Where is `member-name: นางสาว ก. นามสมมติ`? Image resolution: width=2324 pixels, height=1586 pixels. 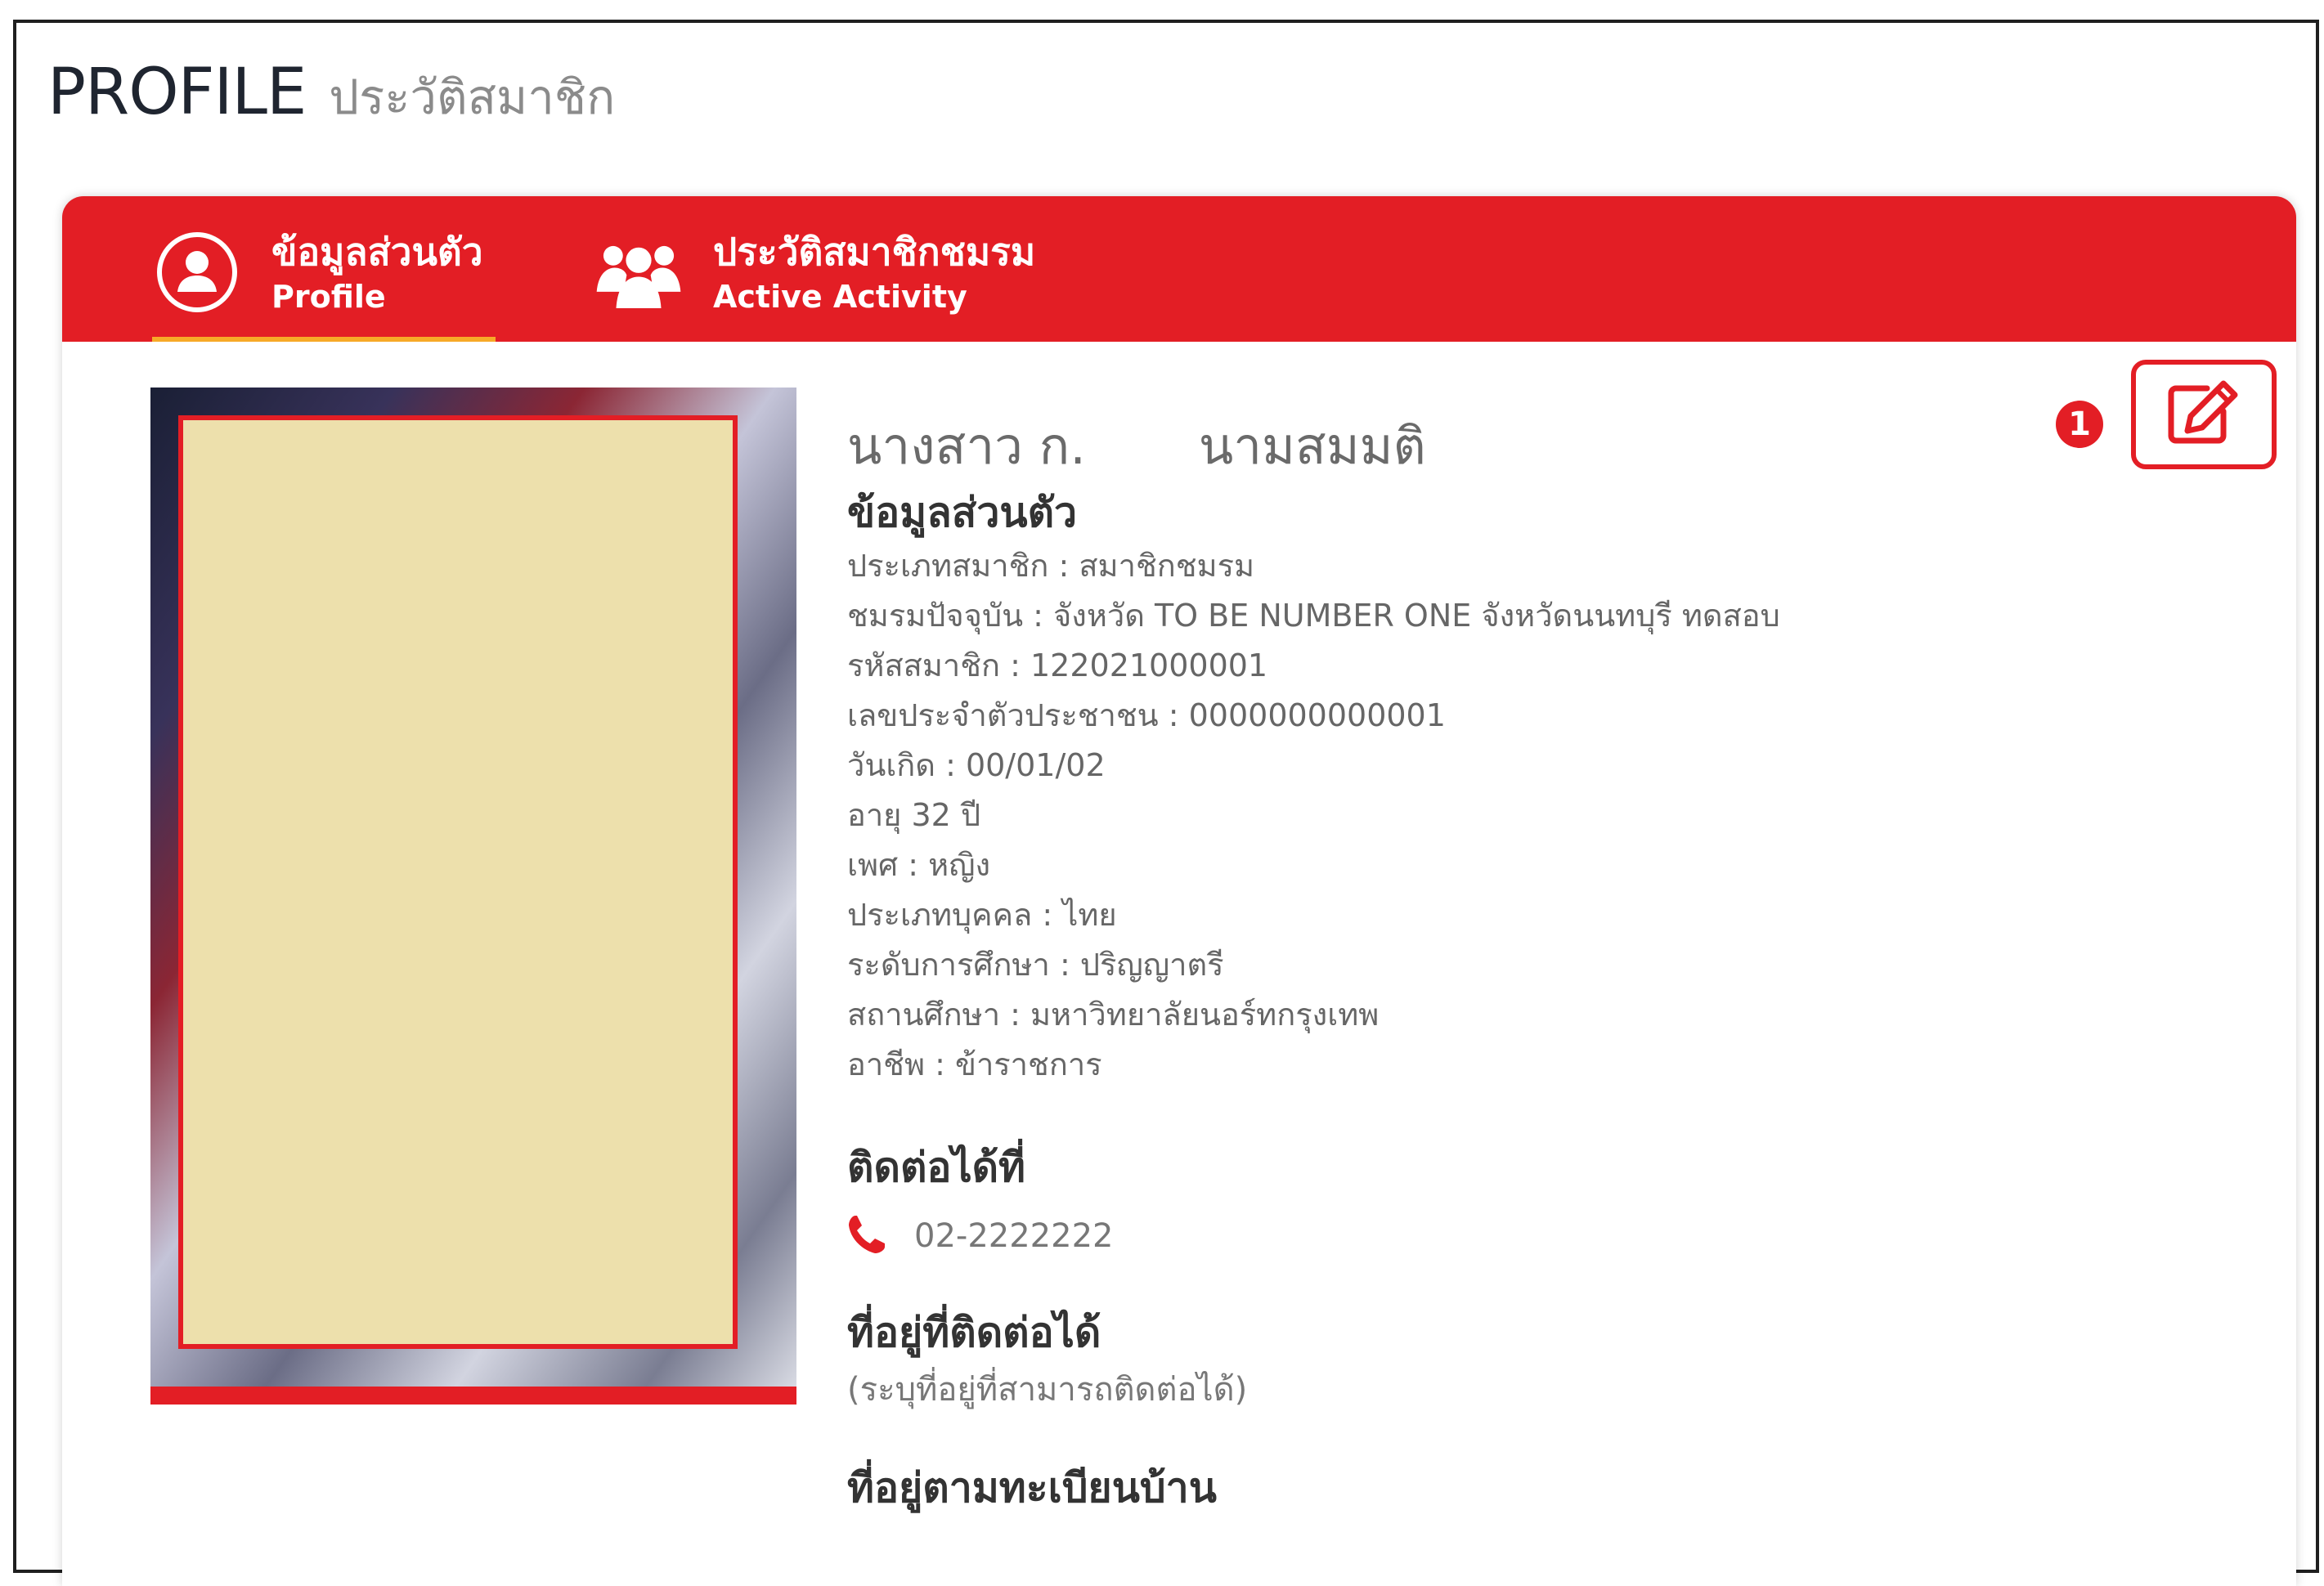 member-name: นางสาว ก. นามสมมติ is located at coordinates (1136, 446).